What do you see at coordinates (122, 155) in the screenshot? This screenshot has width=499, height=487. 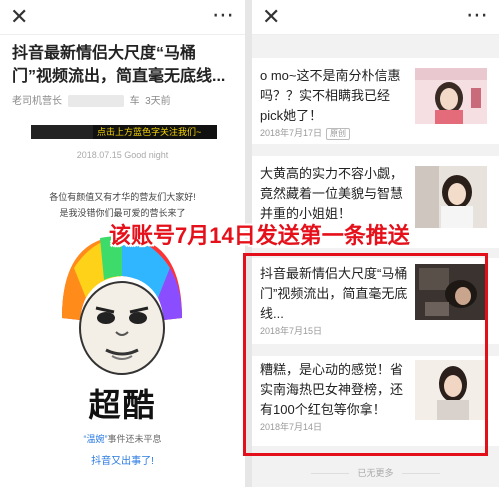 I see `date-line: 2018.07.15 Good night` at bounding box center [122, 155].